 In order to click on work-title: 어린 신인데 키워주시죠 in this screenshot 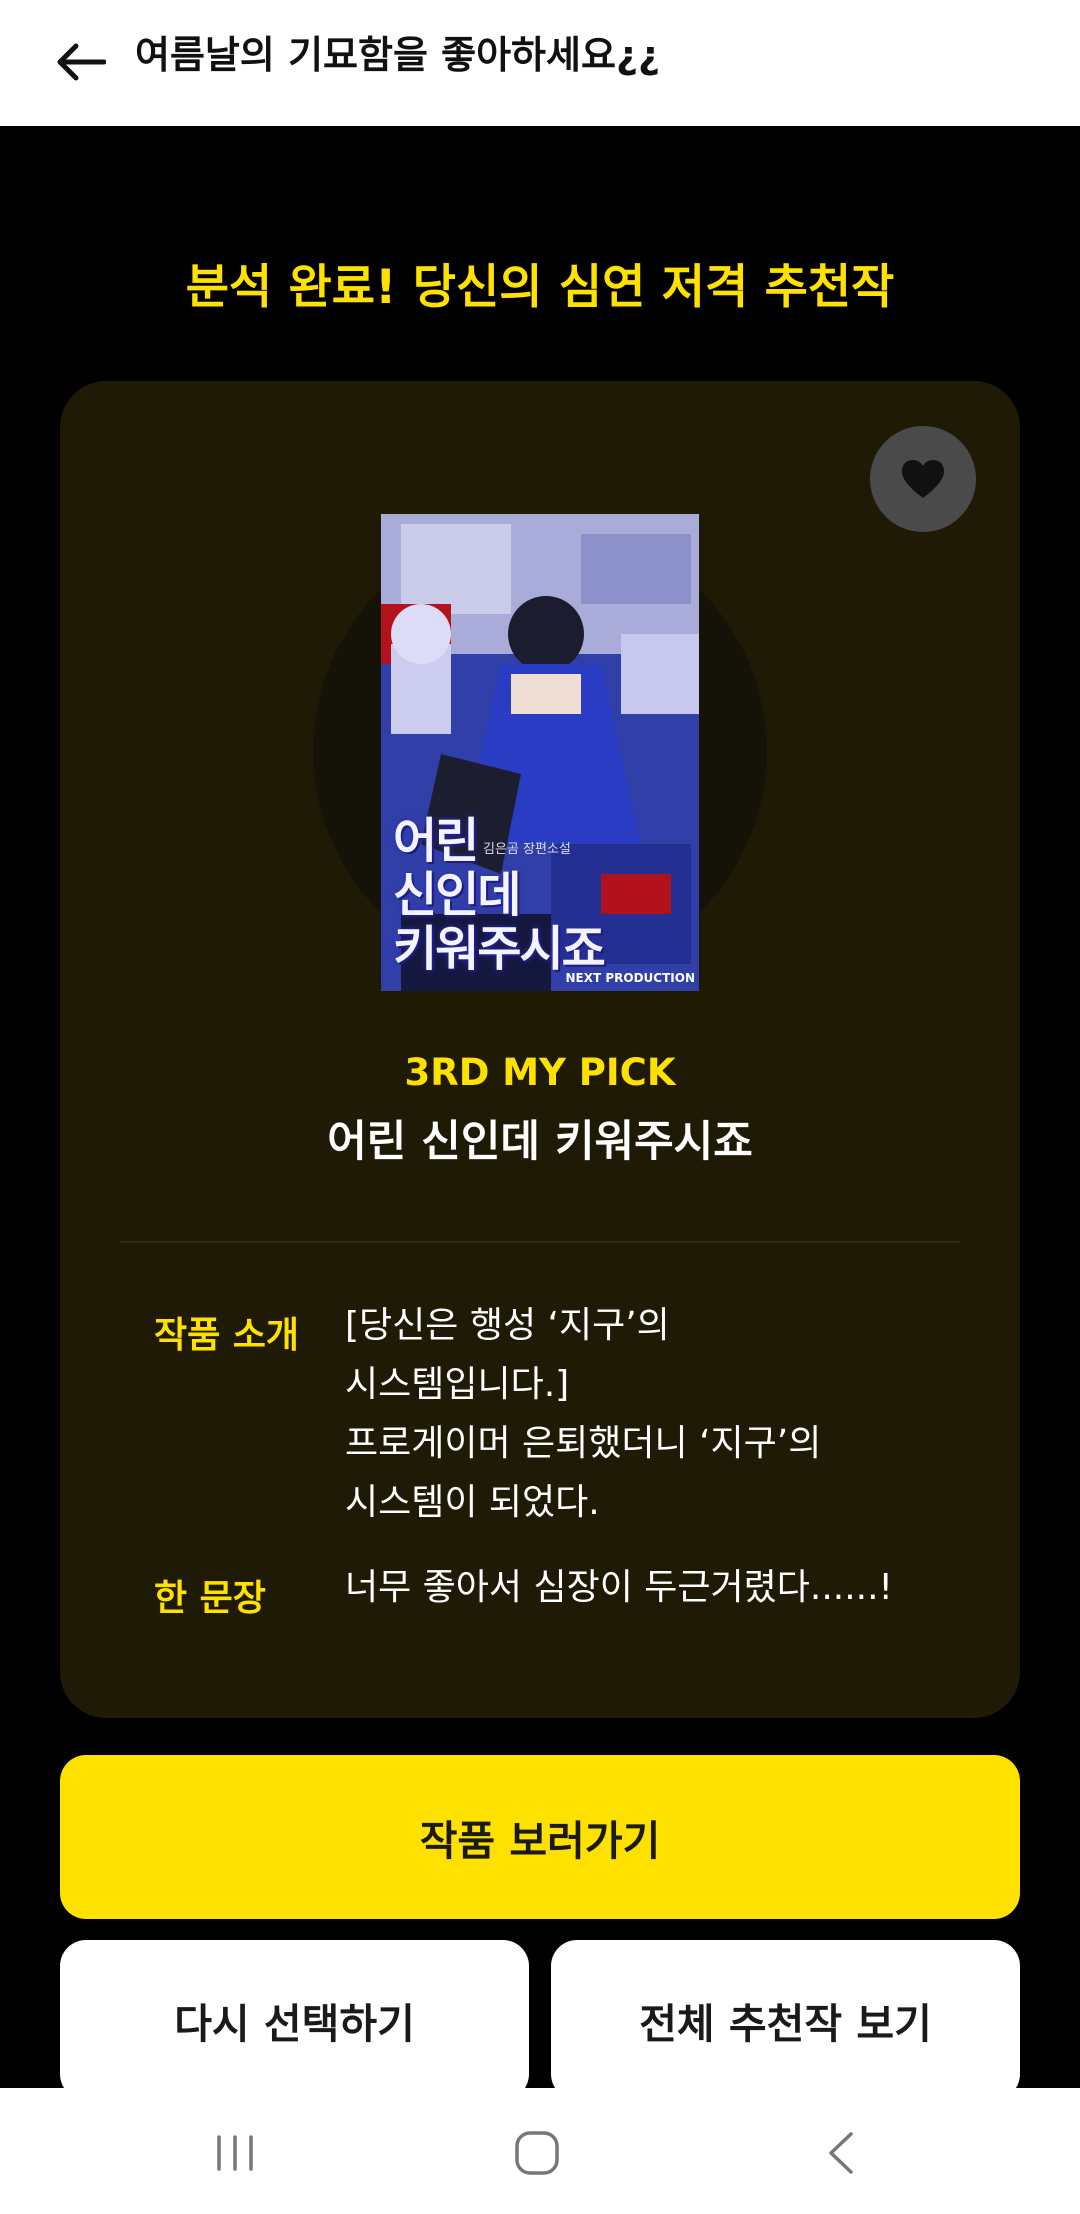, I will do `click(540, 1142)`.